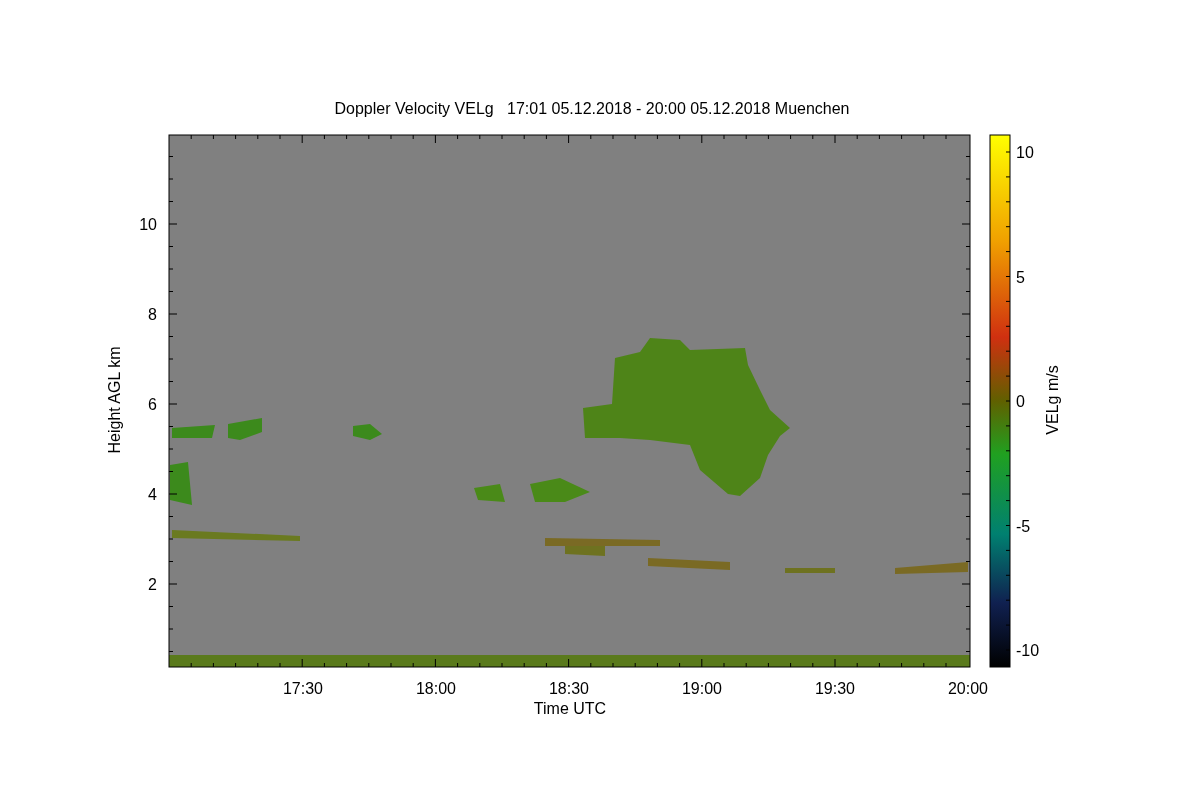 The width and height of the screenshot is (1200, 800). What do you see at coordinates (1020, 277) in the screenshot?
I see `colorbar-tick-label: 5` at bounding box center [1020, 277].